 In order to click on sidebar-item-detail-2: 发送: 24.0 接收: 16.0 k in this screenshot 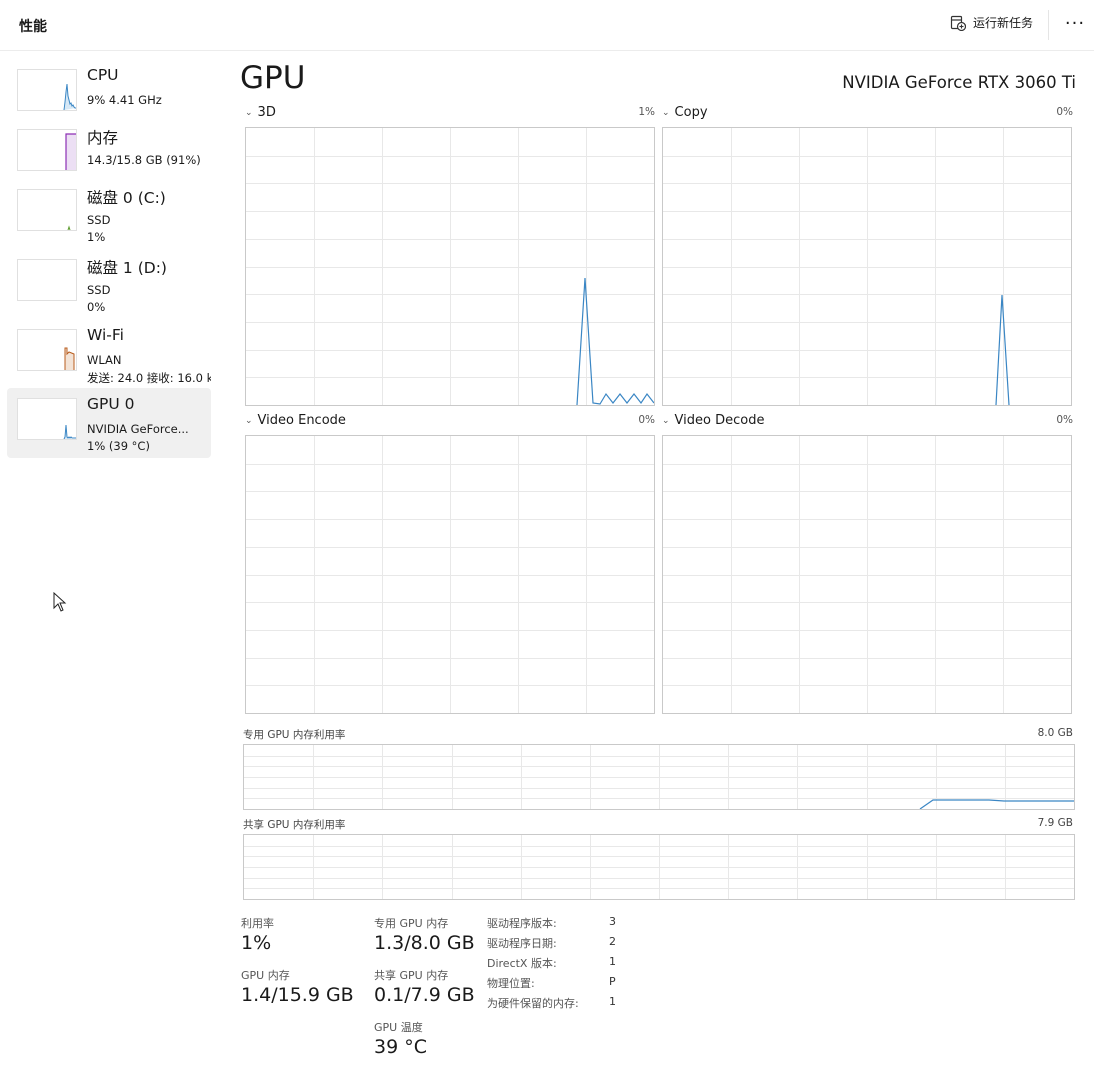, I will do `click(149, 378)`.